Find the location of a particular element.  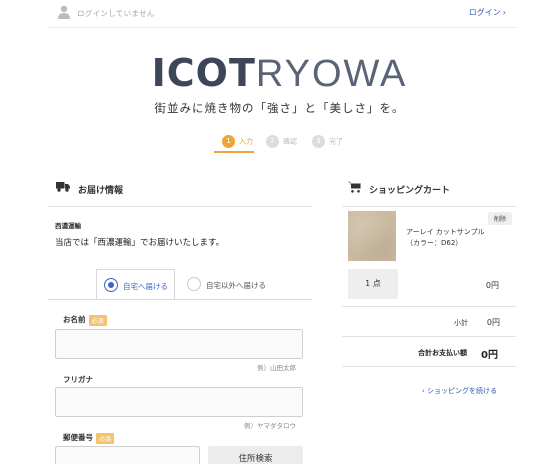

subtotal-value: 0円 is located at coordinates (493, 322).